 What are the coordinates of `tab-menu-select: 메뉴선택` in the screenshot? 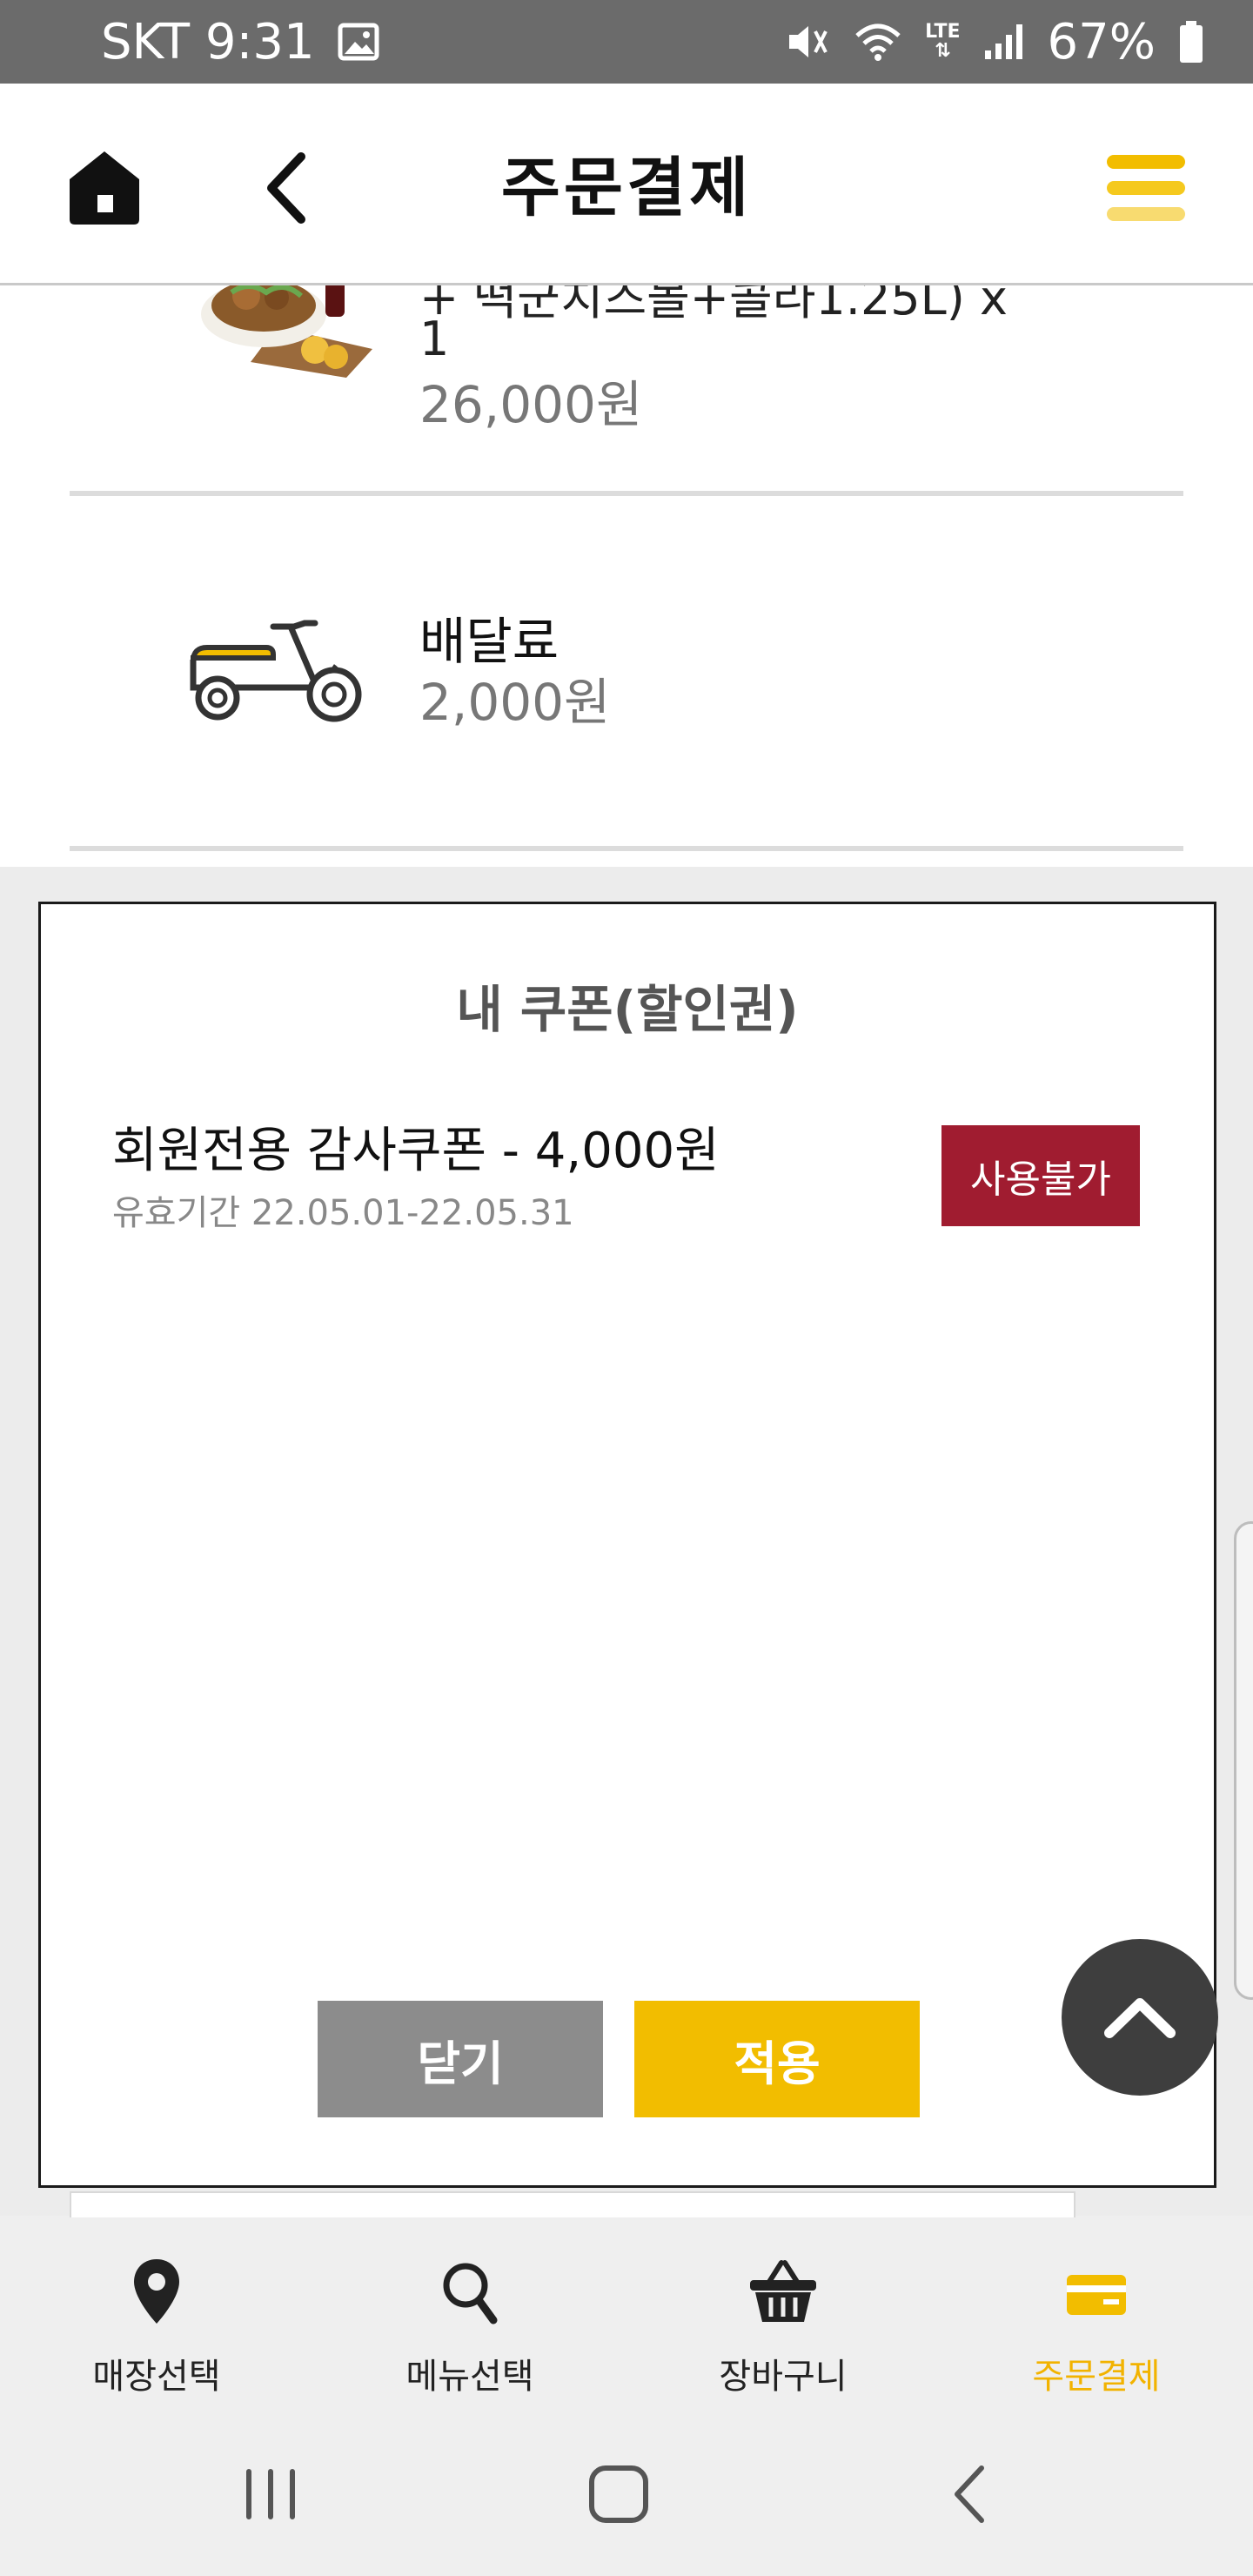 It's located at (470, 2312).